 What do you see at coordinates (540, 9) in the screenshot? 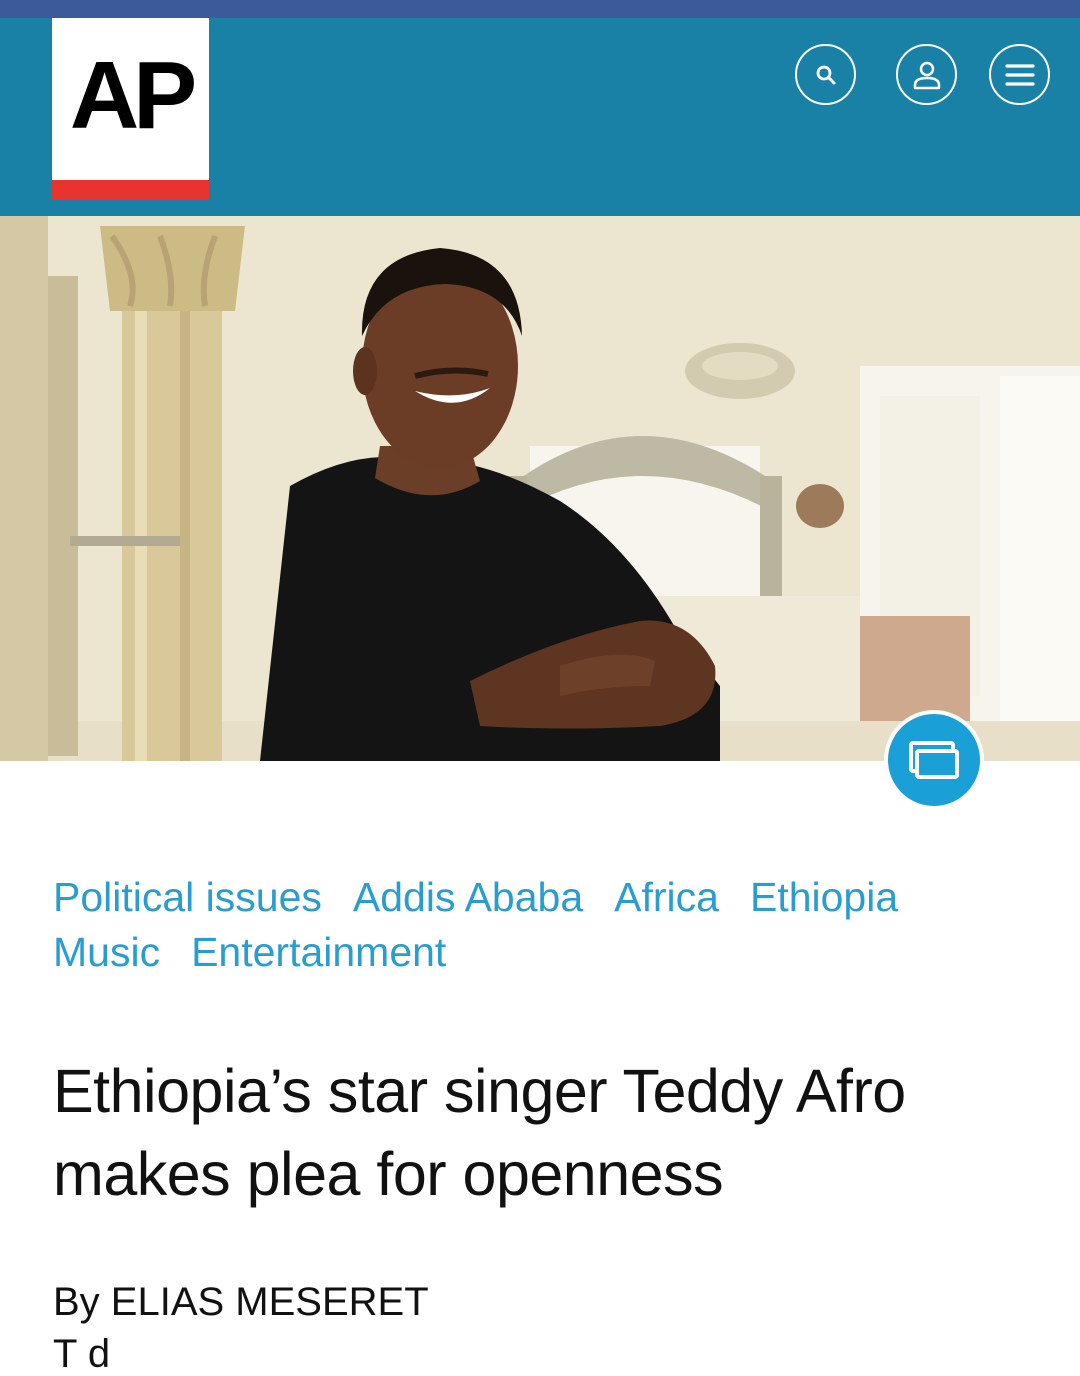
I see `top-strip` at bounding box center [540, 9].